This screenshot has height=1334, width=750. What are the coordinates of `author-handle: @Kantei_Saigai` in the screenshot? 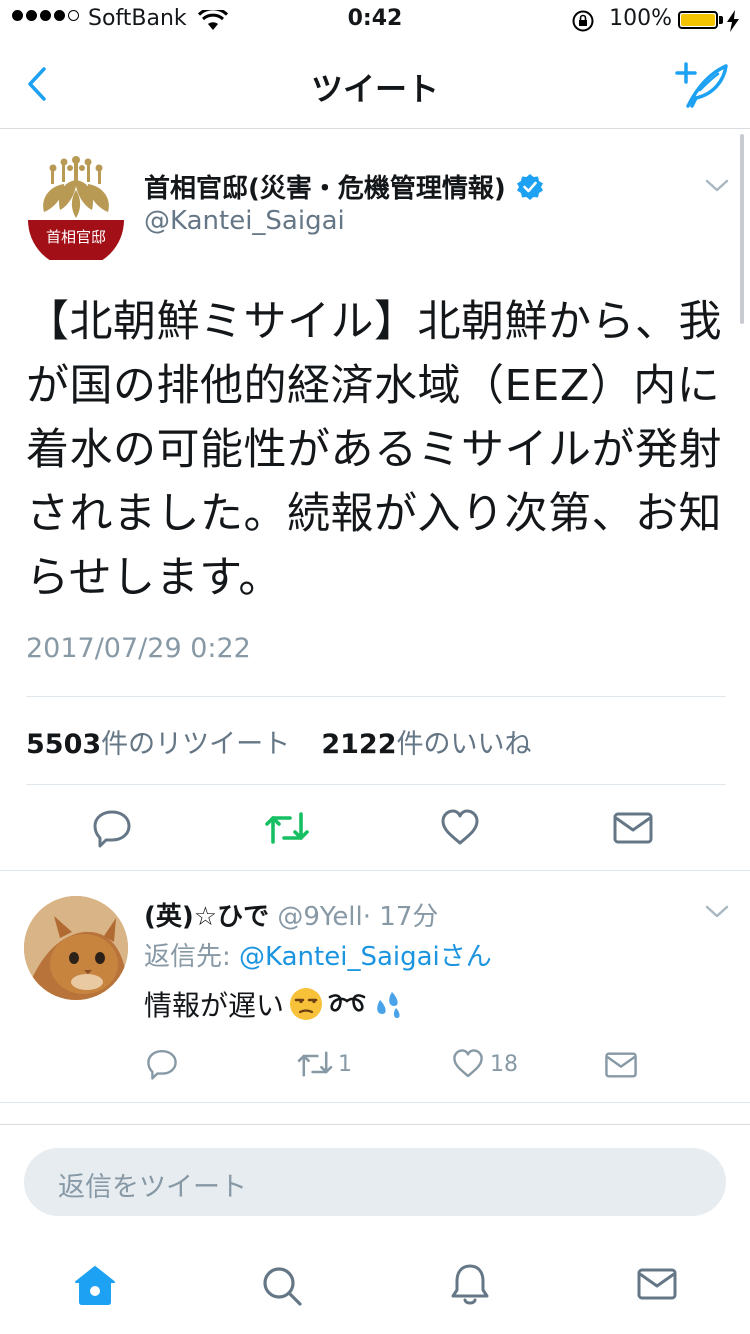 It's located at (244, 221).